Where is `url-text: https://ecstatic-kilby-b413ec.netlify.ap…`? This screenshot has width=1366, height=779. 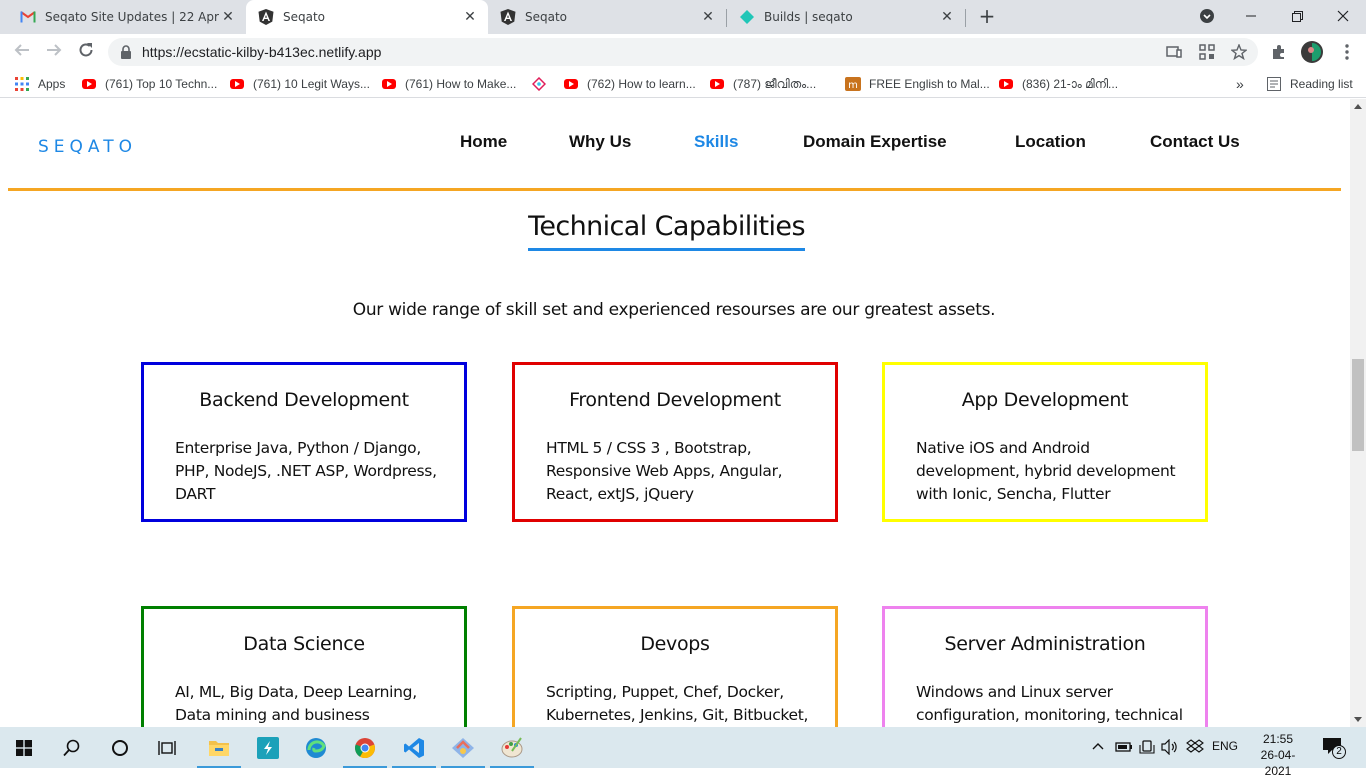
url-text: https://ecstatic-kilby-b413ec.netlify.ap… is located at coordinates (261, 52).